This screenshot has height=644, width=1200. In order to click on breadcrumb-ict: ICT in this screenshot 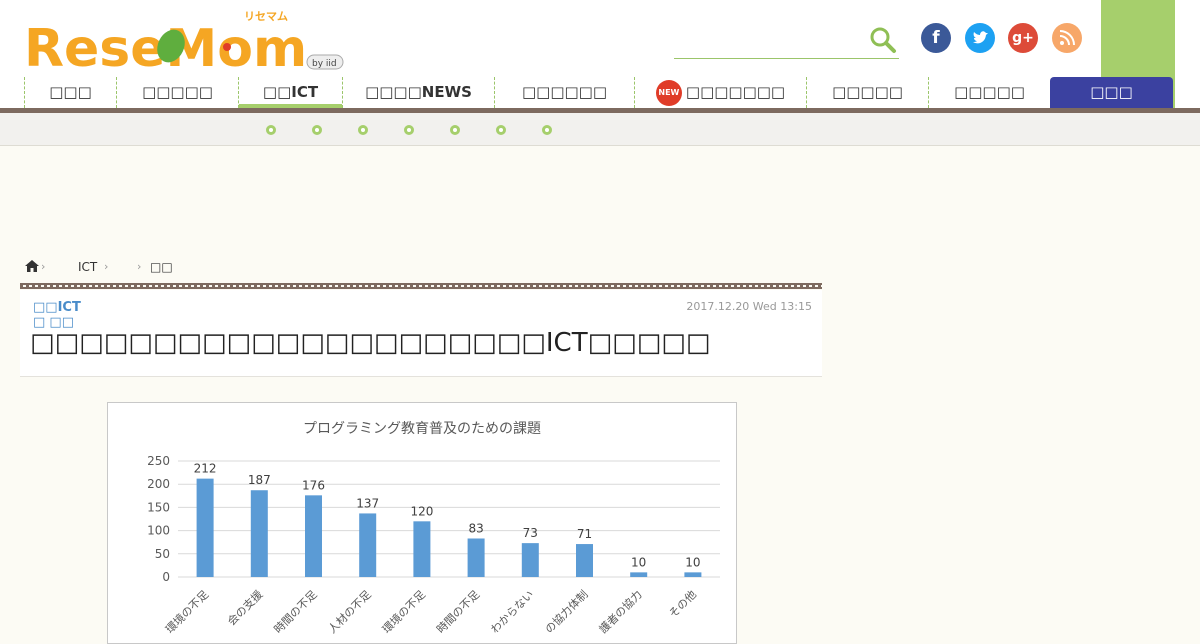, I will do `click(87, 267)`.